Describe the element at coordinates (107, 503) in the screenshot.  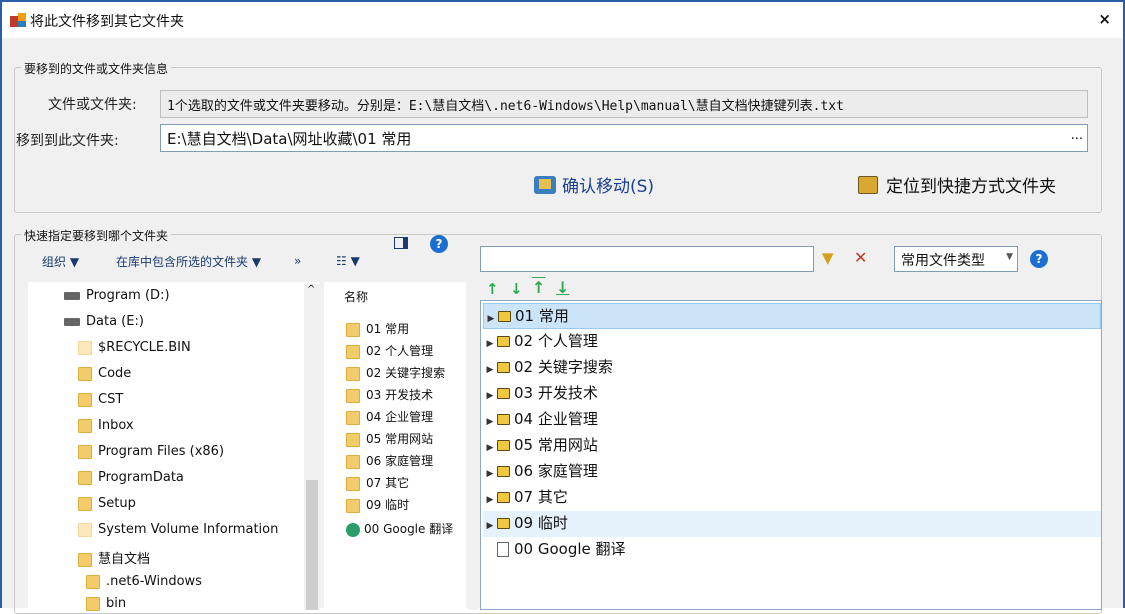
I see `nav-item: Setup` at that location.